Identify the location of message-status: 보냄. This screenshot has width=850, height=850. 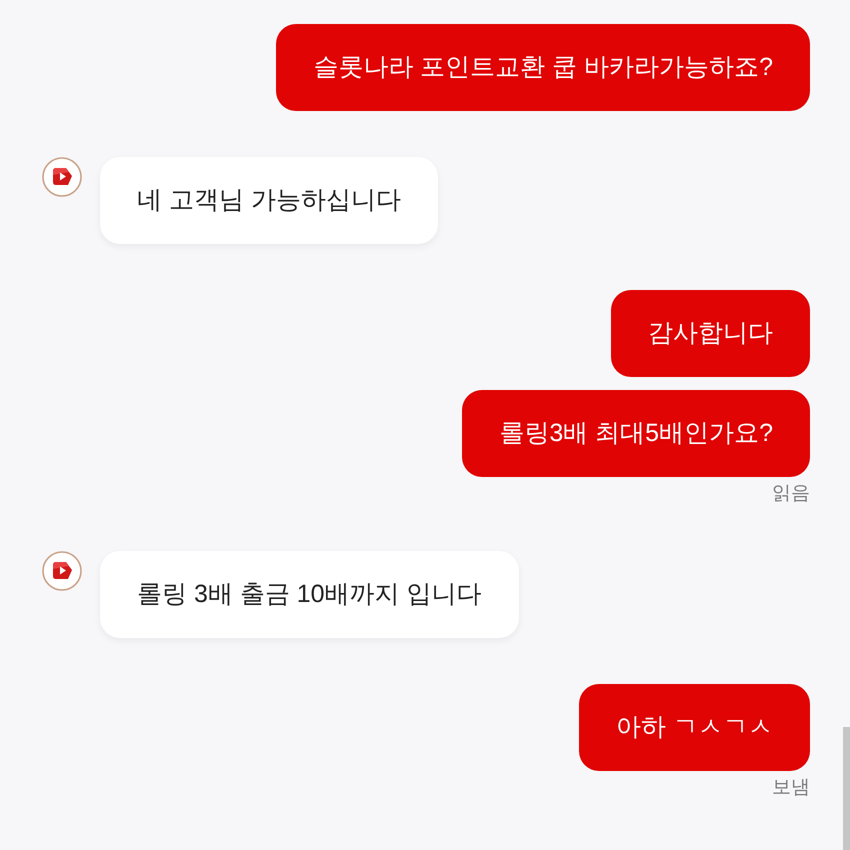
(791, 788).